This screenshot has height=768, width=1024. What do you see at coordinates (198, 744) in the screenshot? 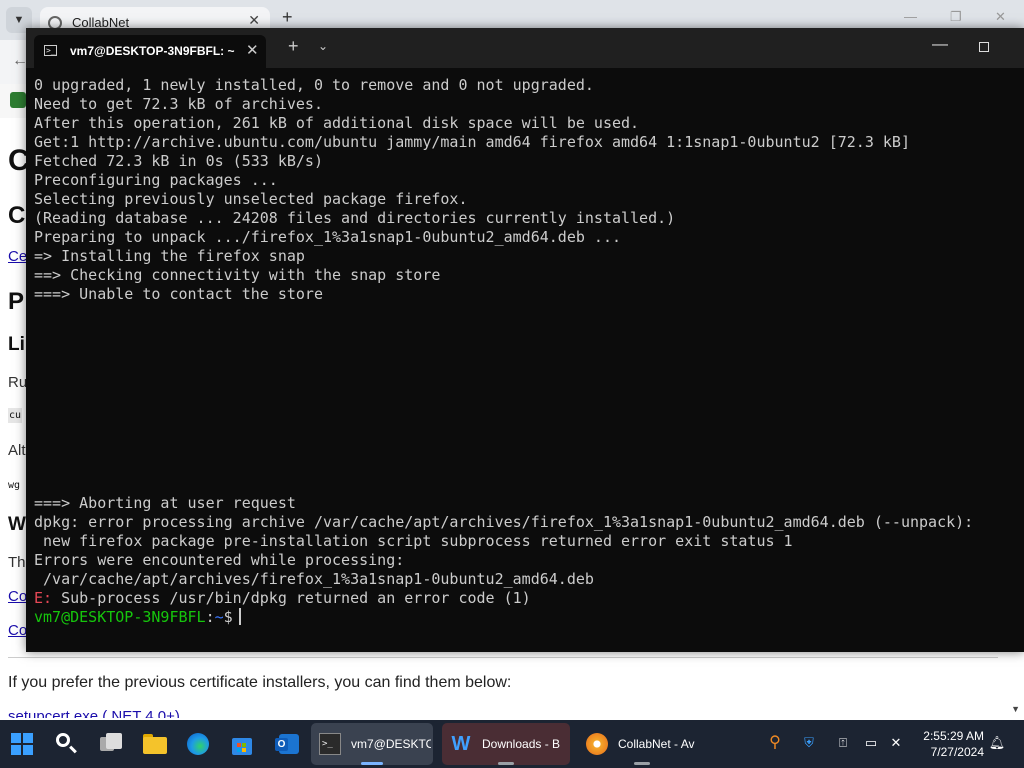
I see `edge-browser-icon` at bounding box center [198, 744].